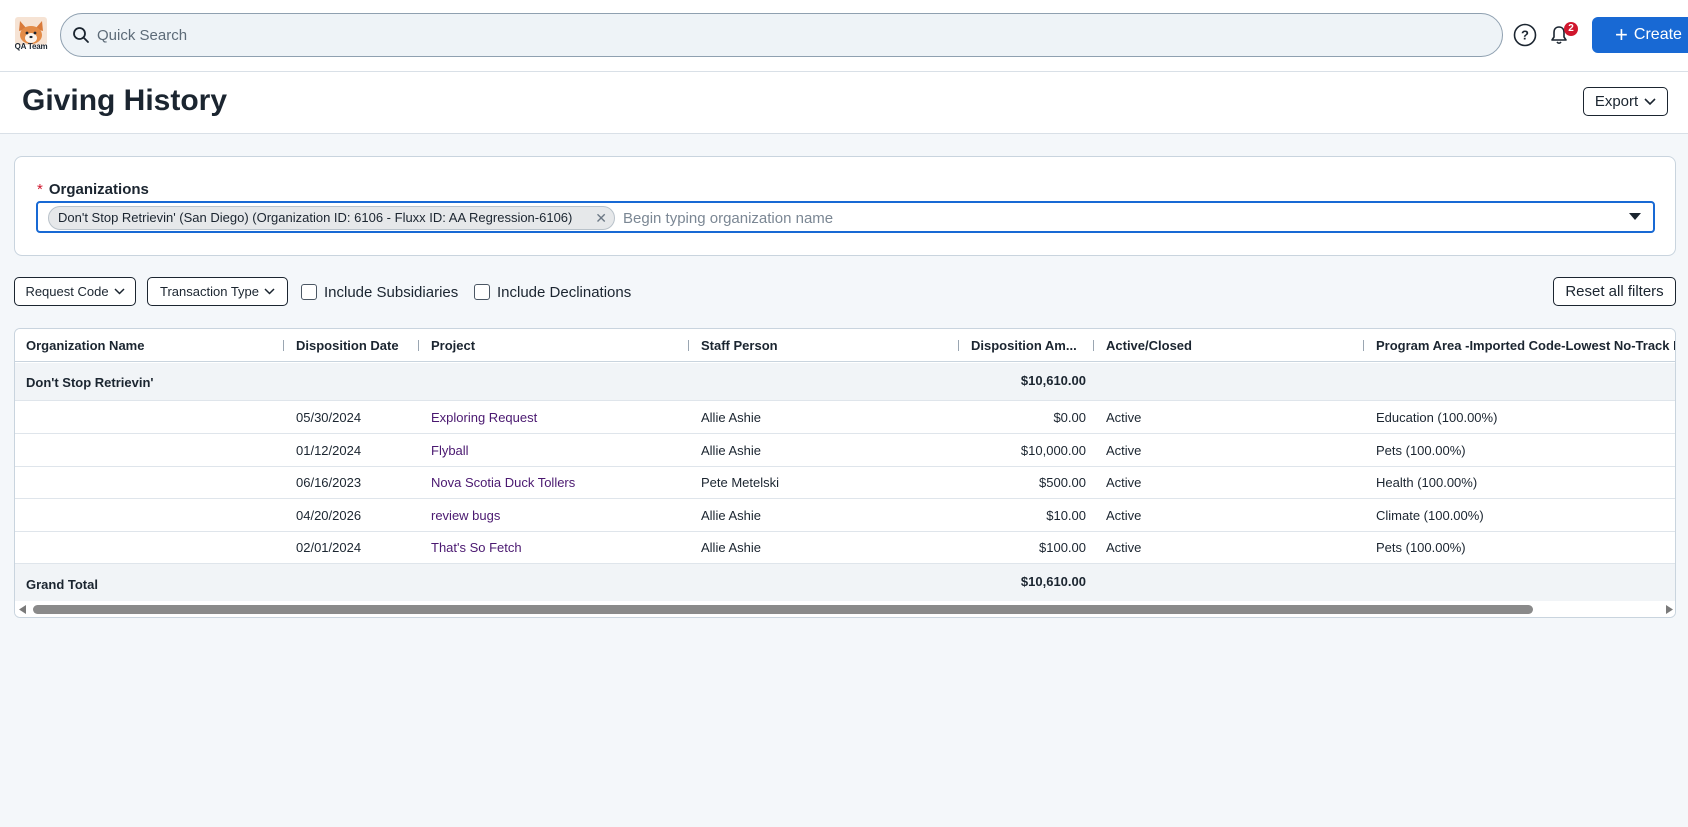  What do you see at coordinates (90, 382) in the screenshot?
I see `group-organization-name: Don't Stop Retrievin'` at bounding box center [90, 382].